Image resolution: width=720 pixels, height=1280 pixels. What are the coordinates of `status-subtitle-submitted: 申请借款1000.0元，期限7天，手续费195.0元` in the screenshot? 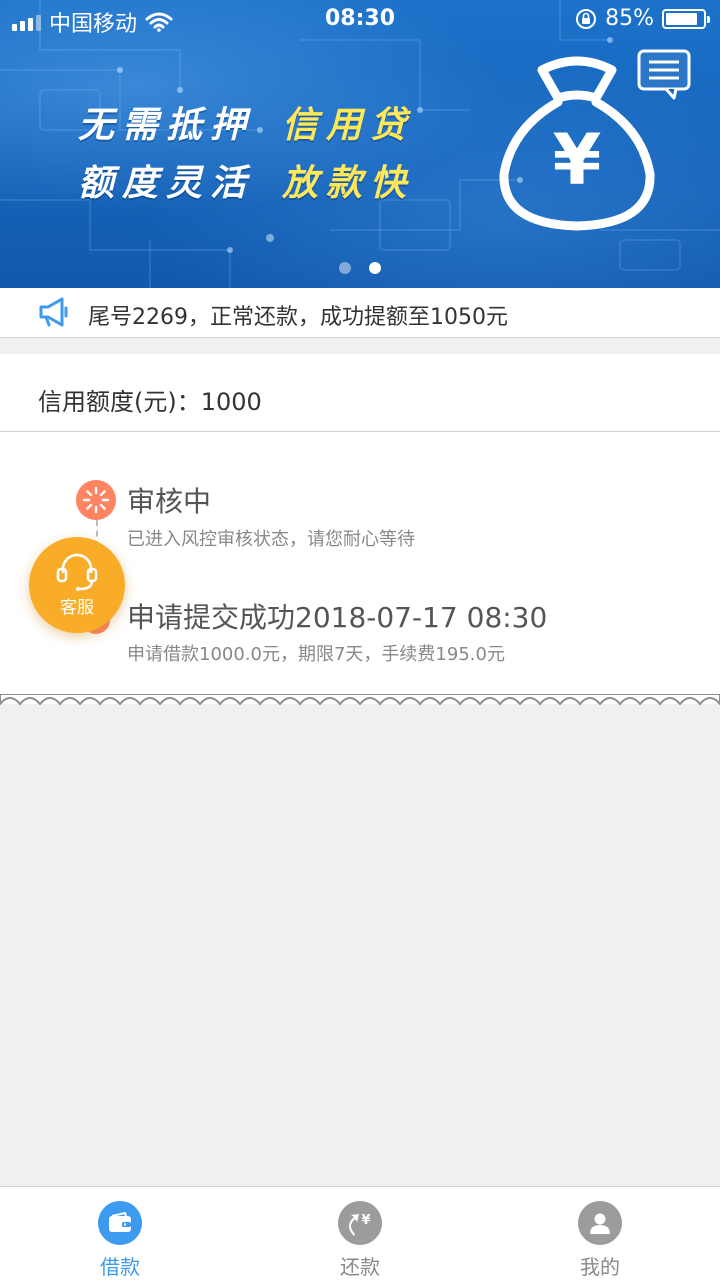 It's located at (316, 654).